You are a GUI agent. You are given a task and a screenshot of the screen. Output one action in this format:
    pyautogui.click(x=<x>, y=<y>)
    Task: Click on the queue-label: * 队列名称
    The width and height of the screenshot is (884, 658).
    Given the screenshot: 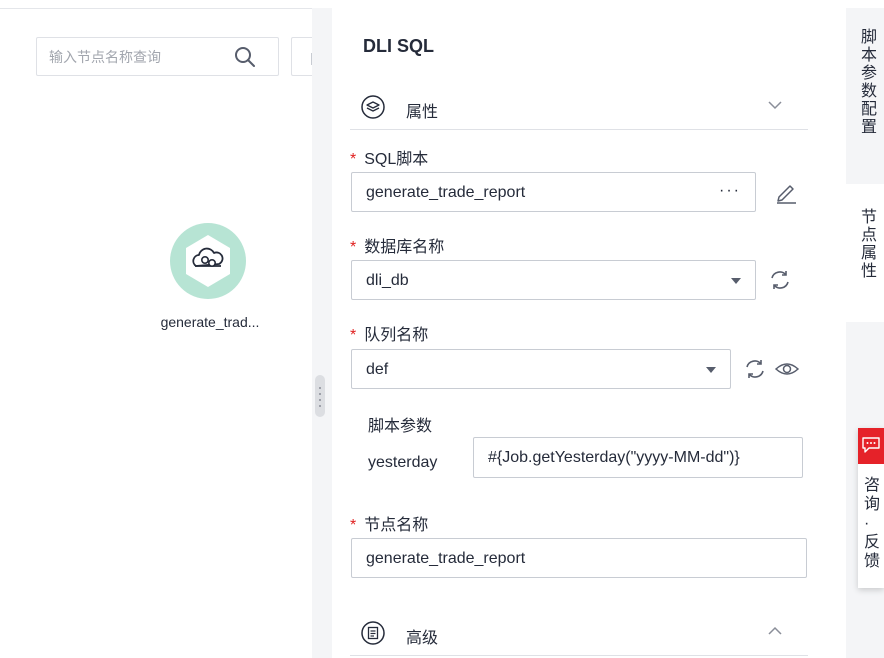 What is the action you would take?
    pyautogui.click(x=389, y=335)
    